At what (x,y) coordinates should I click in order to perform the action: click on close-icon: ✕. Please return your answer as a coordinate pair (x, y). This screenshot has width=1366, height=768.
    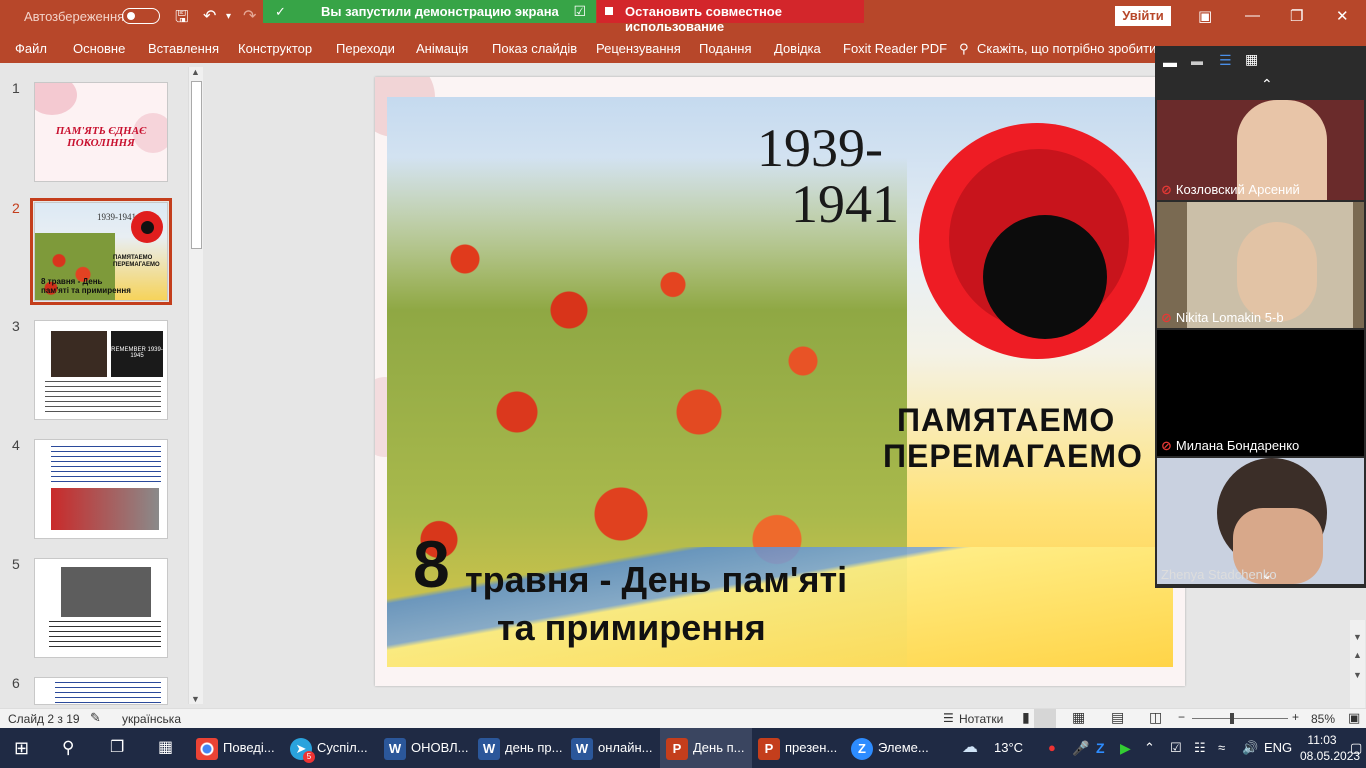
    Looking at the image, I should click on (1342, 16).